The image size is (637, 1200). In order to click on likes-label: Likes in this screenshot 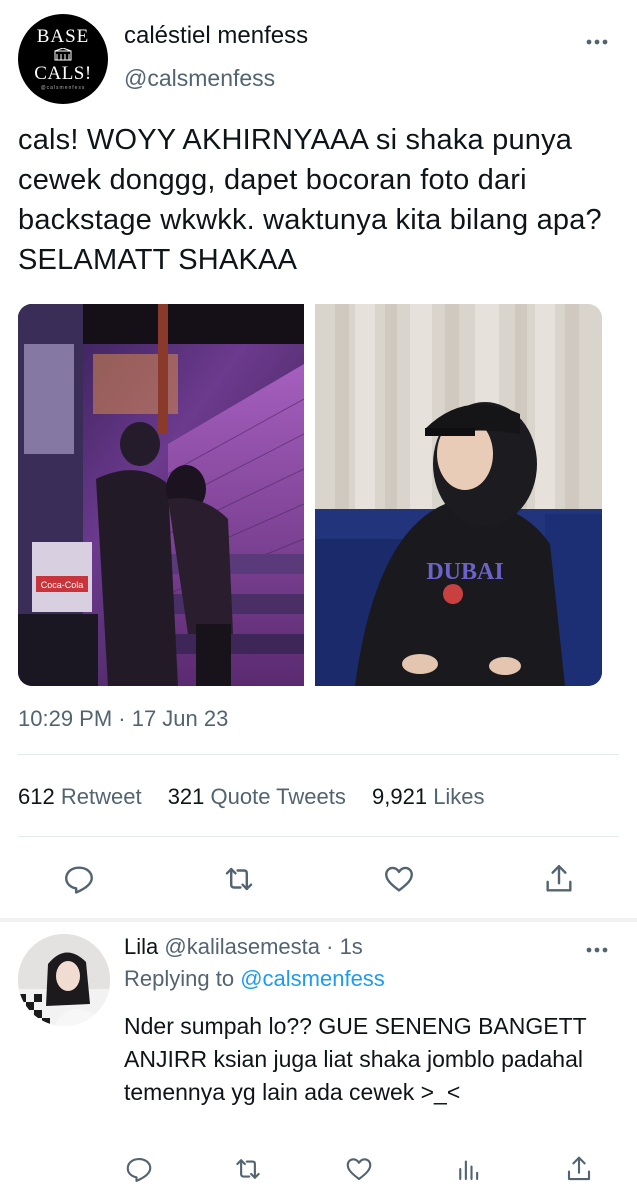, I will do `click(459, 796)`.